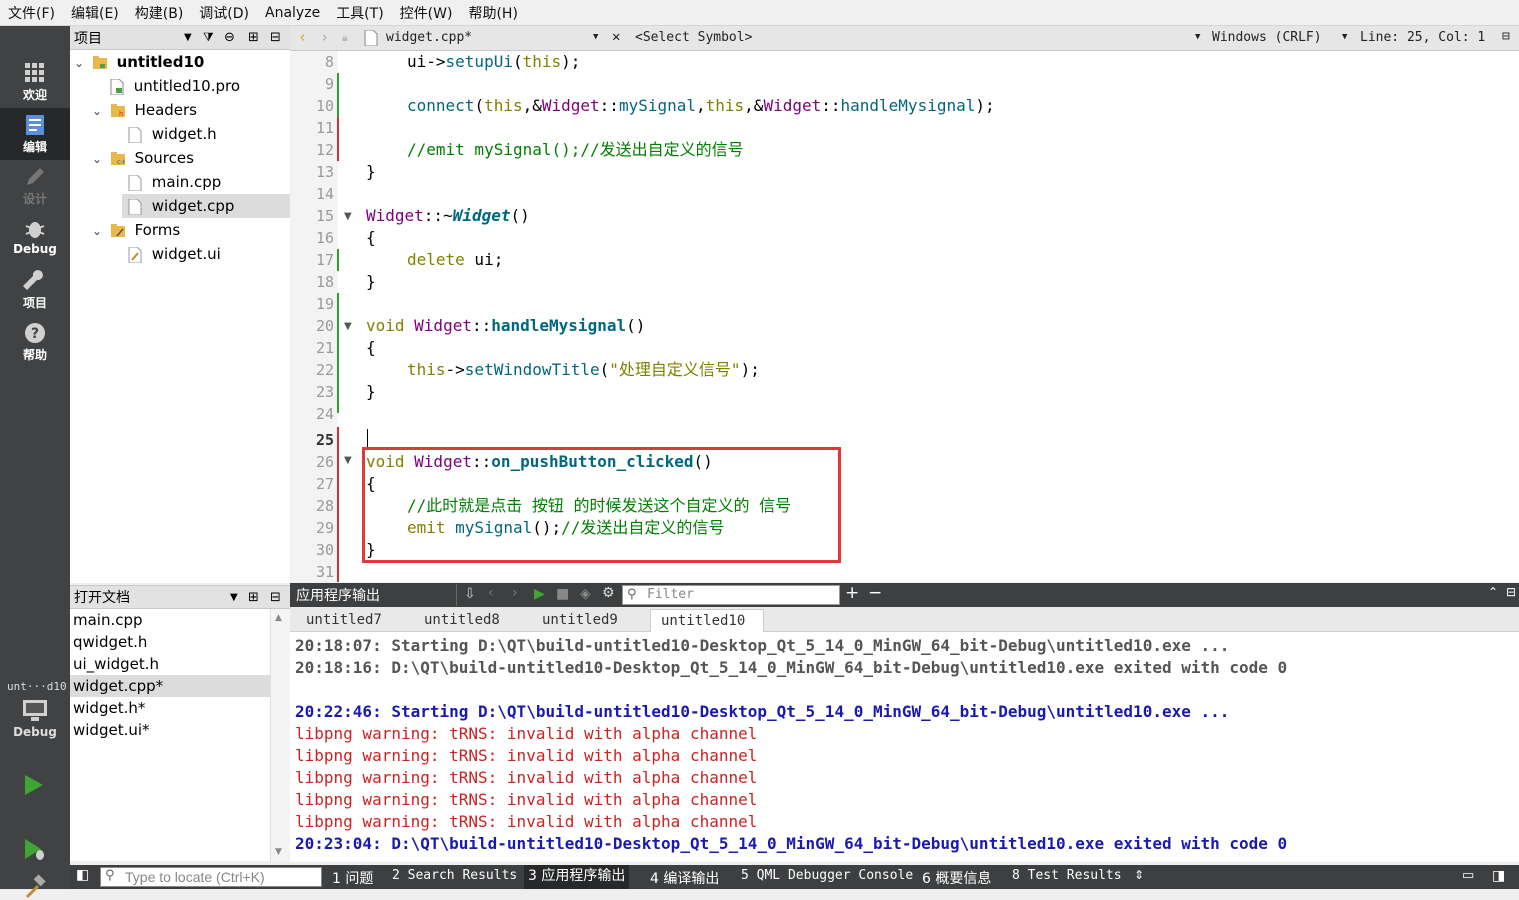  Describe the element at coordinates (731, 595) in the screenshot. I see `filter-input: ⚲ Filter` at that location.